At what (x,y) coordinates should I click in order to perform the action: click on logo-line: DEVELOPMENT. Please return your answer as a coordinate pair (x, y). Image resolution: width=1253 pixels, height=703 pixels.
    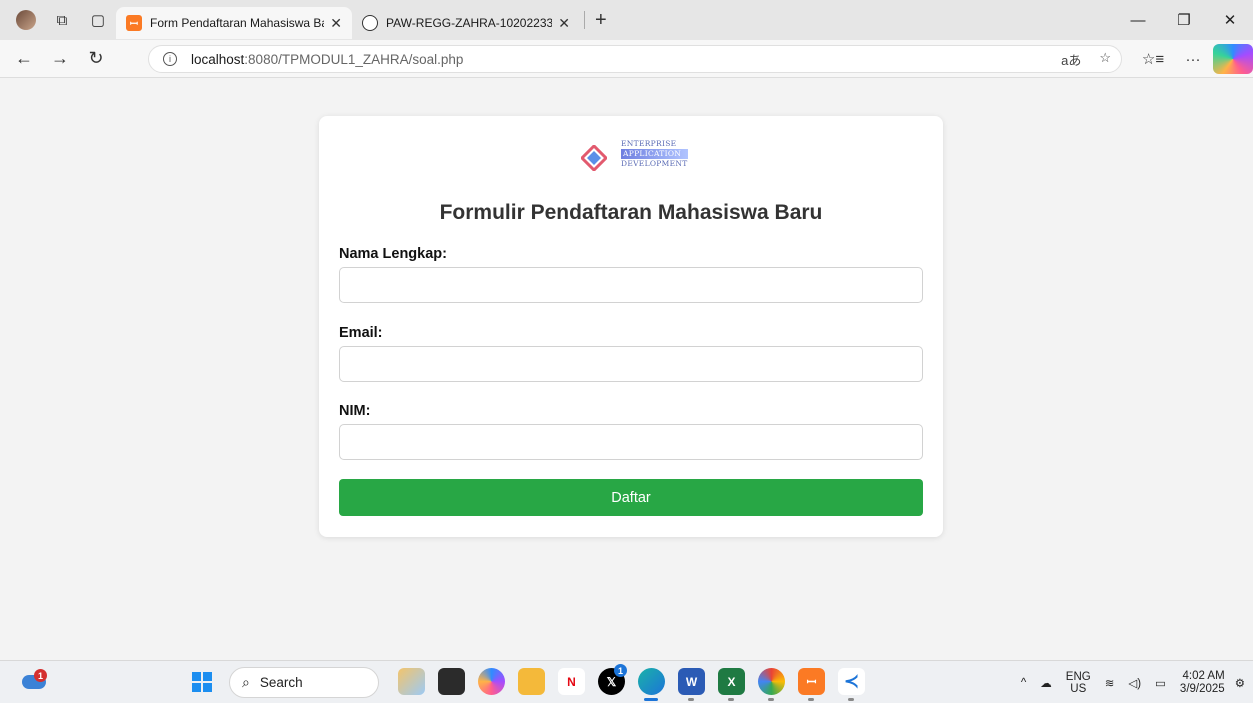
    Looking at the image, I should click on (654, 163).